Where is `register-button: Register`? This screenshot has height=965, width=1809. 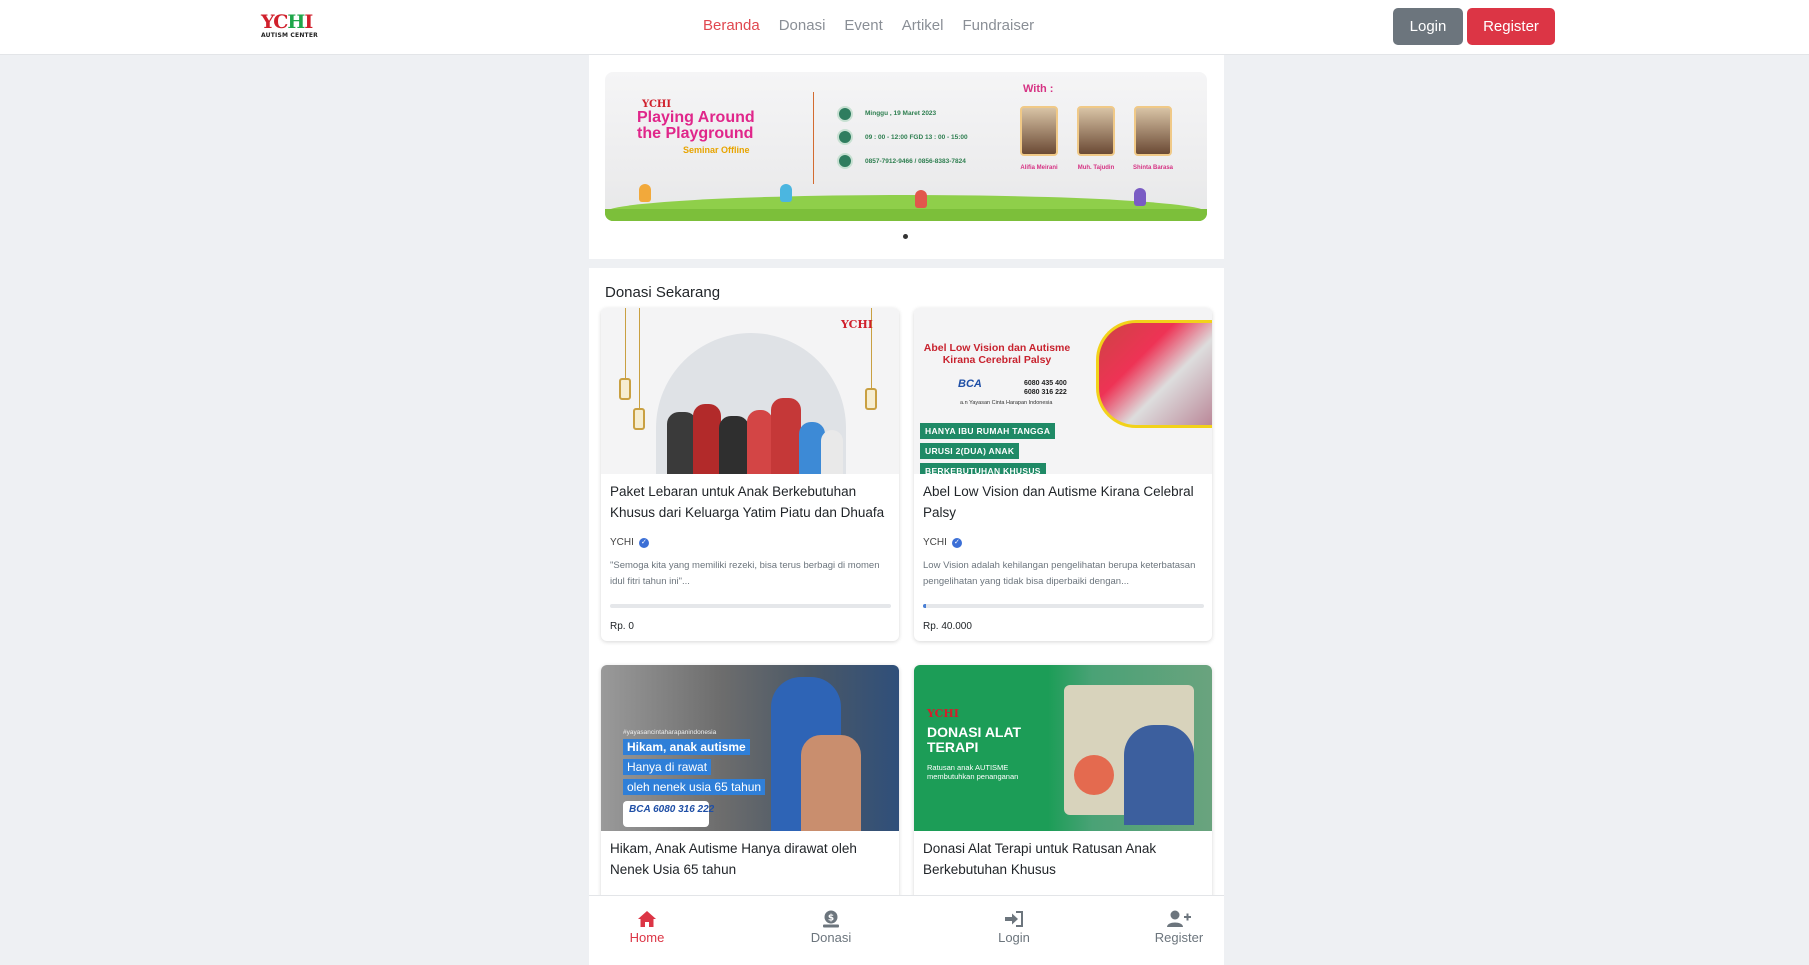 register-button: Register is located at coordinates (1511, 26).